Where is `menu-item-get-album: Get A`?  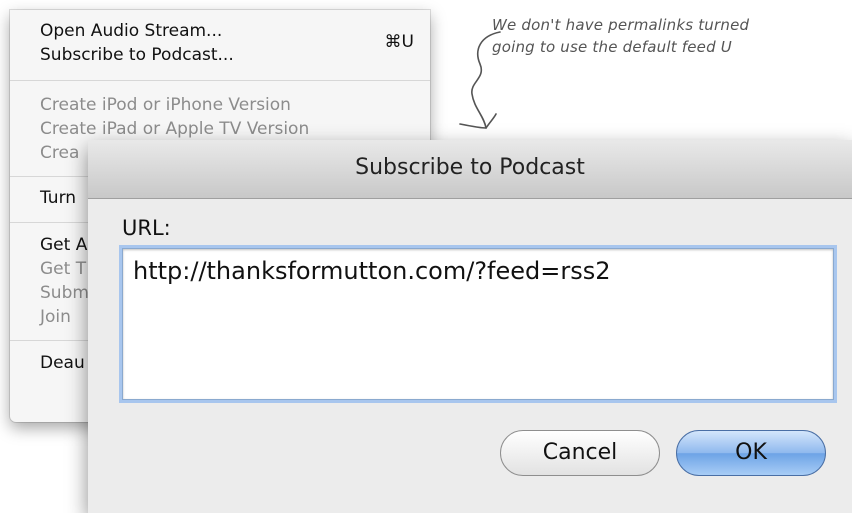 menu-item-get-album: Get A is located at coordinates (63, 245).